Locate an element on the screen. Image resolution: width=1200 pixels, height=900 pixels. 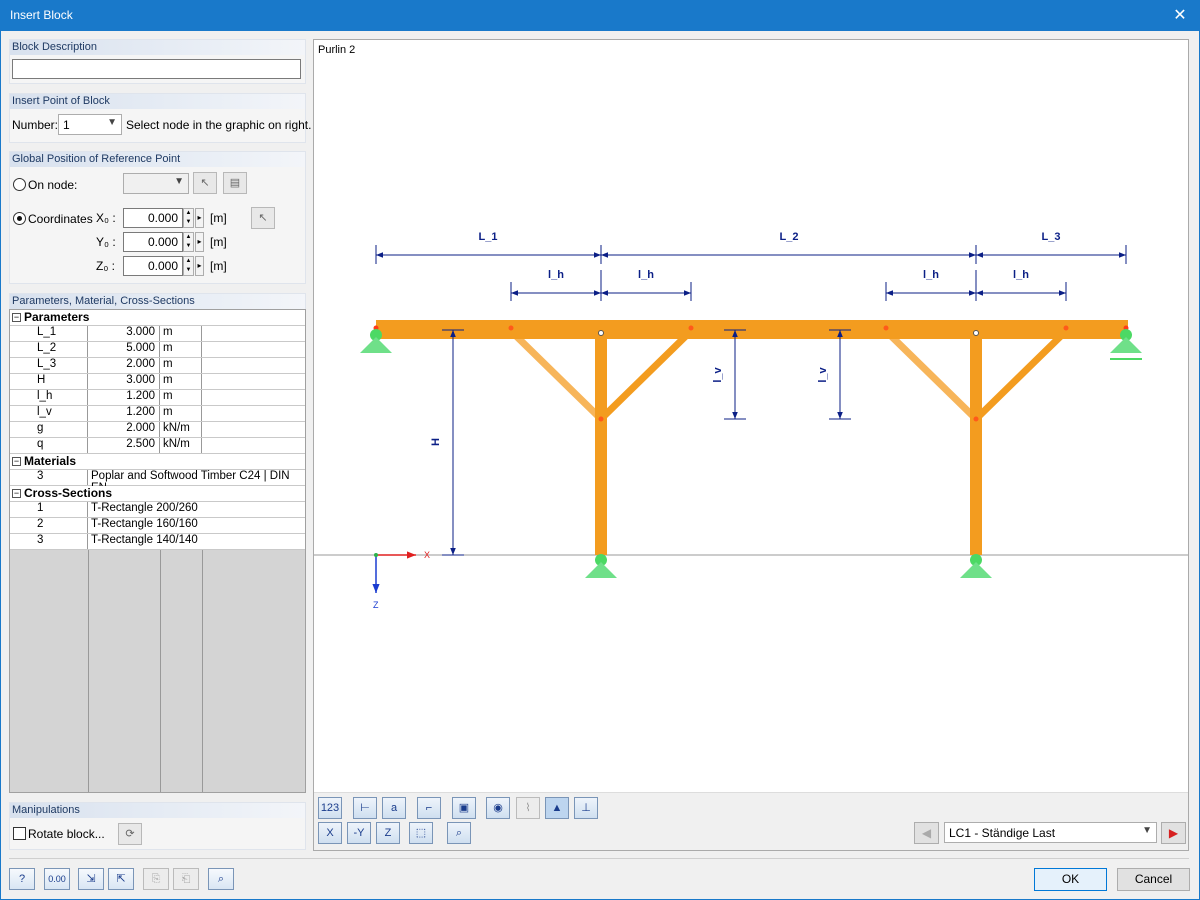
pick-point-icon: ↖ is located at coordinates (263, 218).